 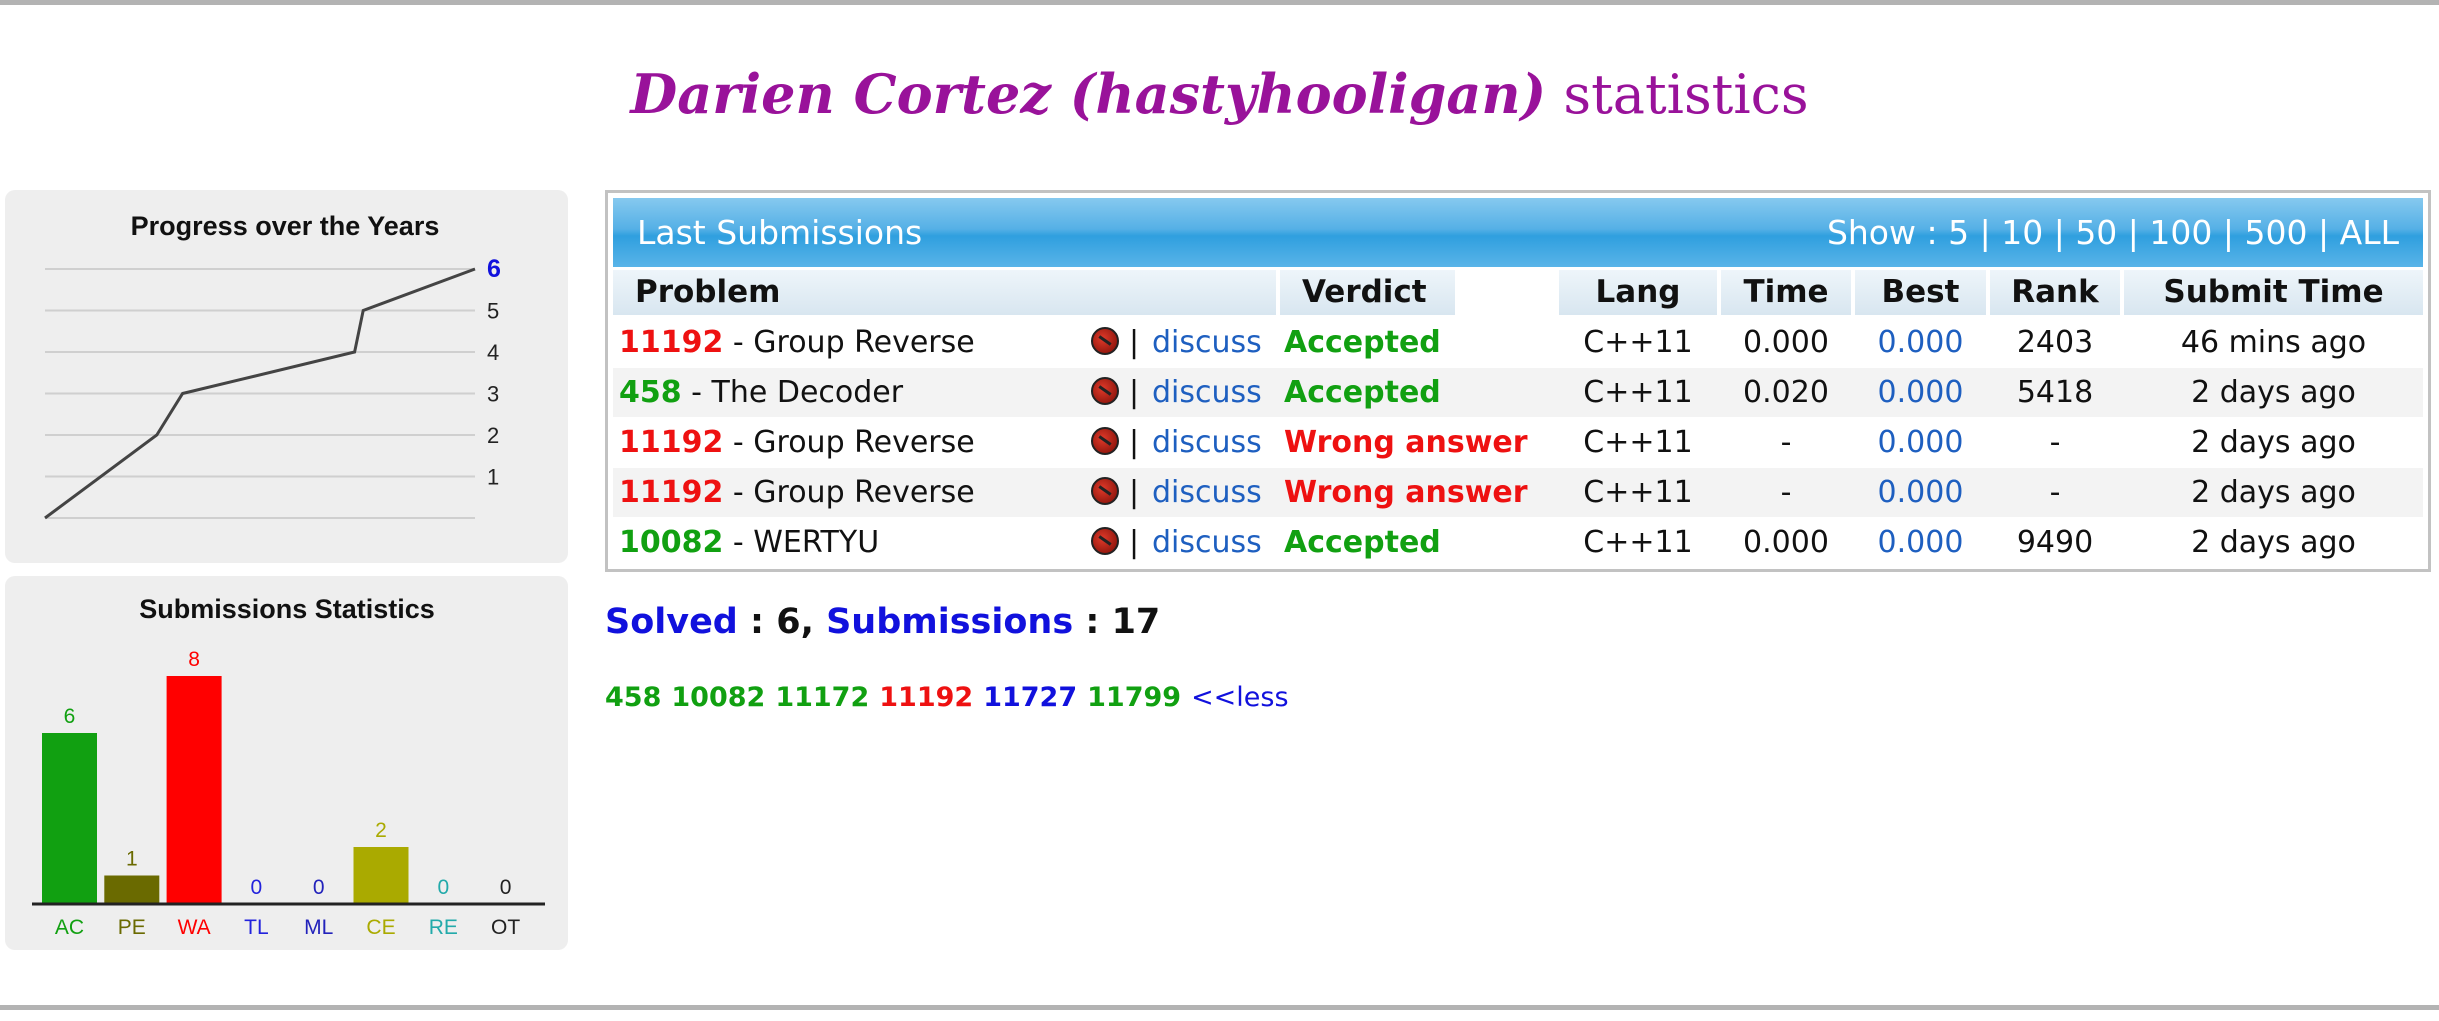 What do you see at coordinates (194, 790) in the screenshot?
I see `bar-wa` at bounding box center [194, 790].